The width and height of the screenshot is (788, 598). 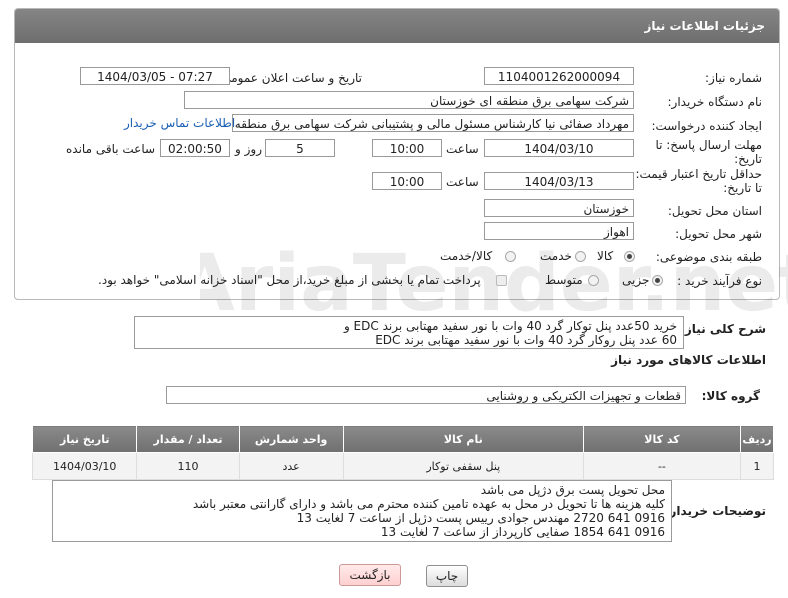 What do you see at coordinates (593, 280) in the screenshot?
I see `process-radio-medium` at bounding box center [593, 280].